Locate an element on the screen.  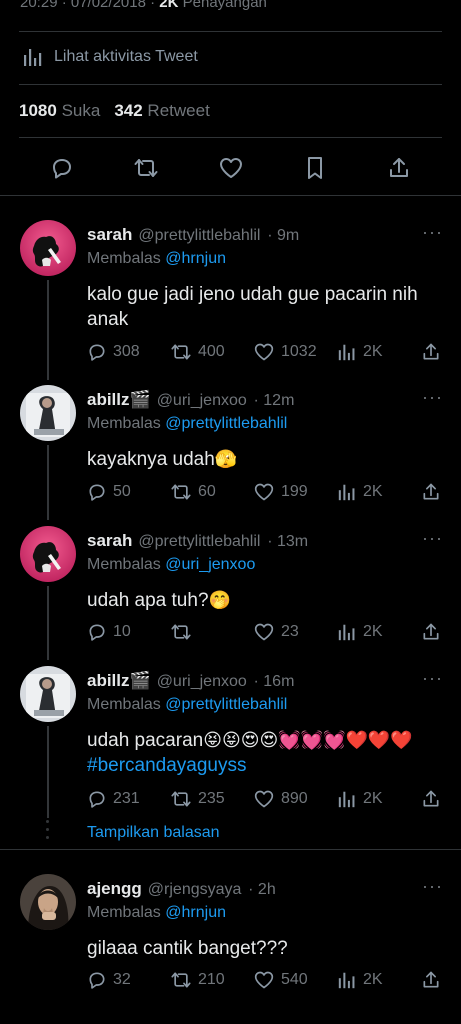
bookmark-icon is located at coordinates (315, 168).